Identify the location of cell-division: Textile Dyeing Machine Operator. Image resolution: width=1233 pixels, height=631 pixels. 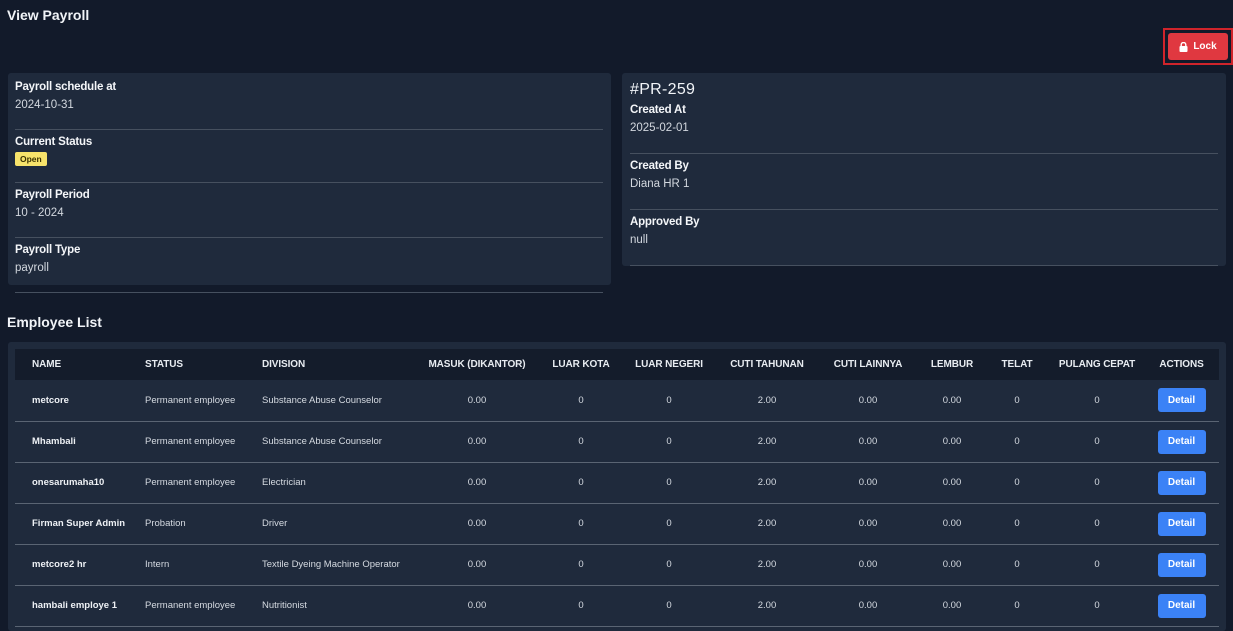
(331, 564).